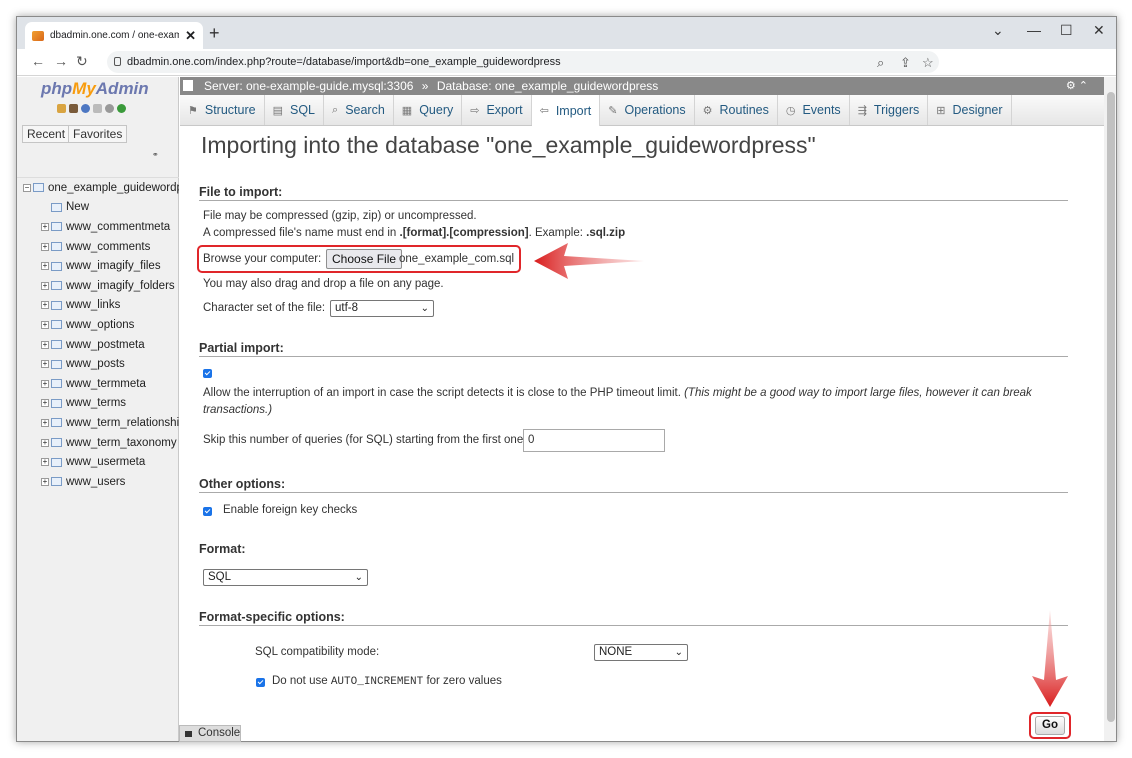  I want to click on tree-table: + www_options, so click(98, 325).